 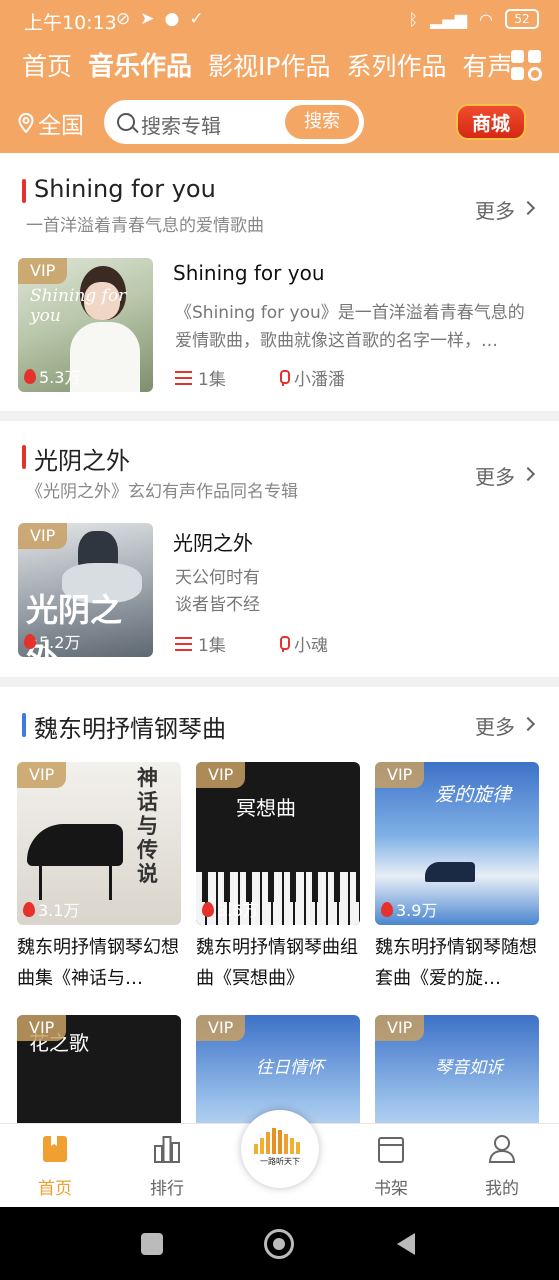 I want to click on search-icon, so click(x=126, y=122).